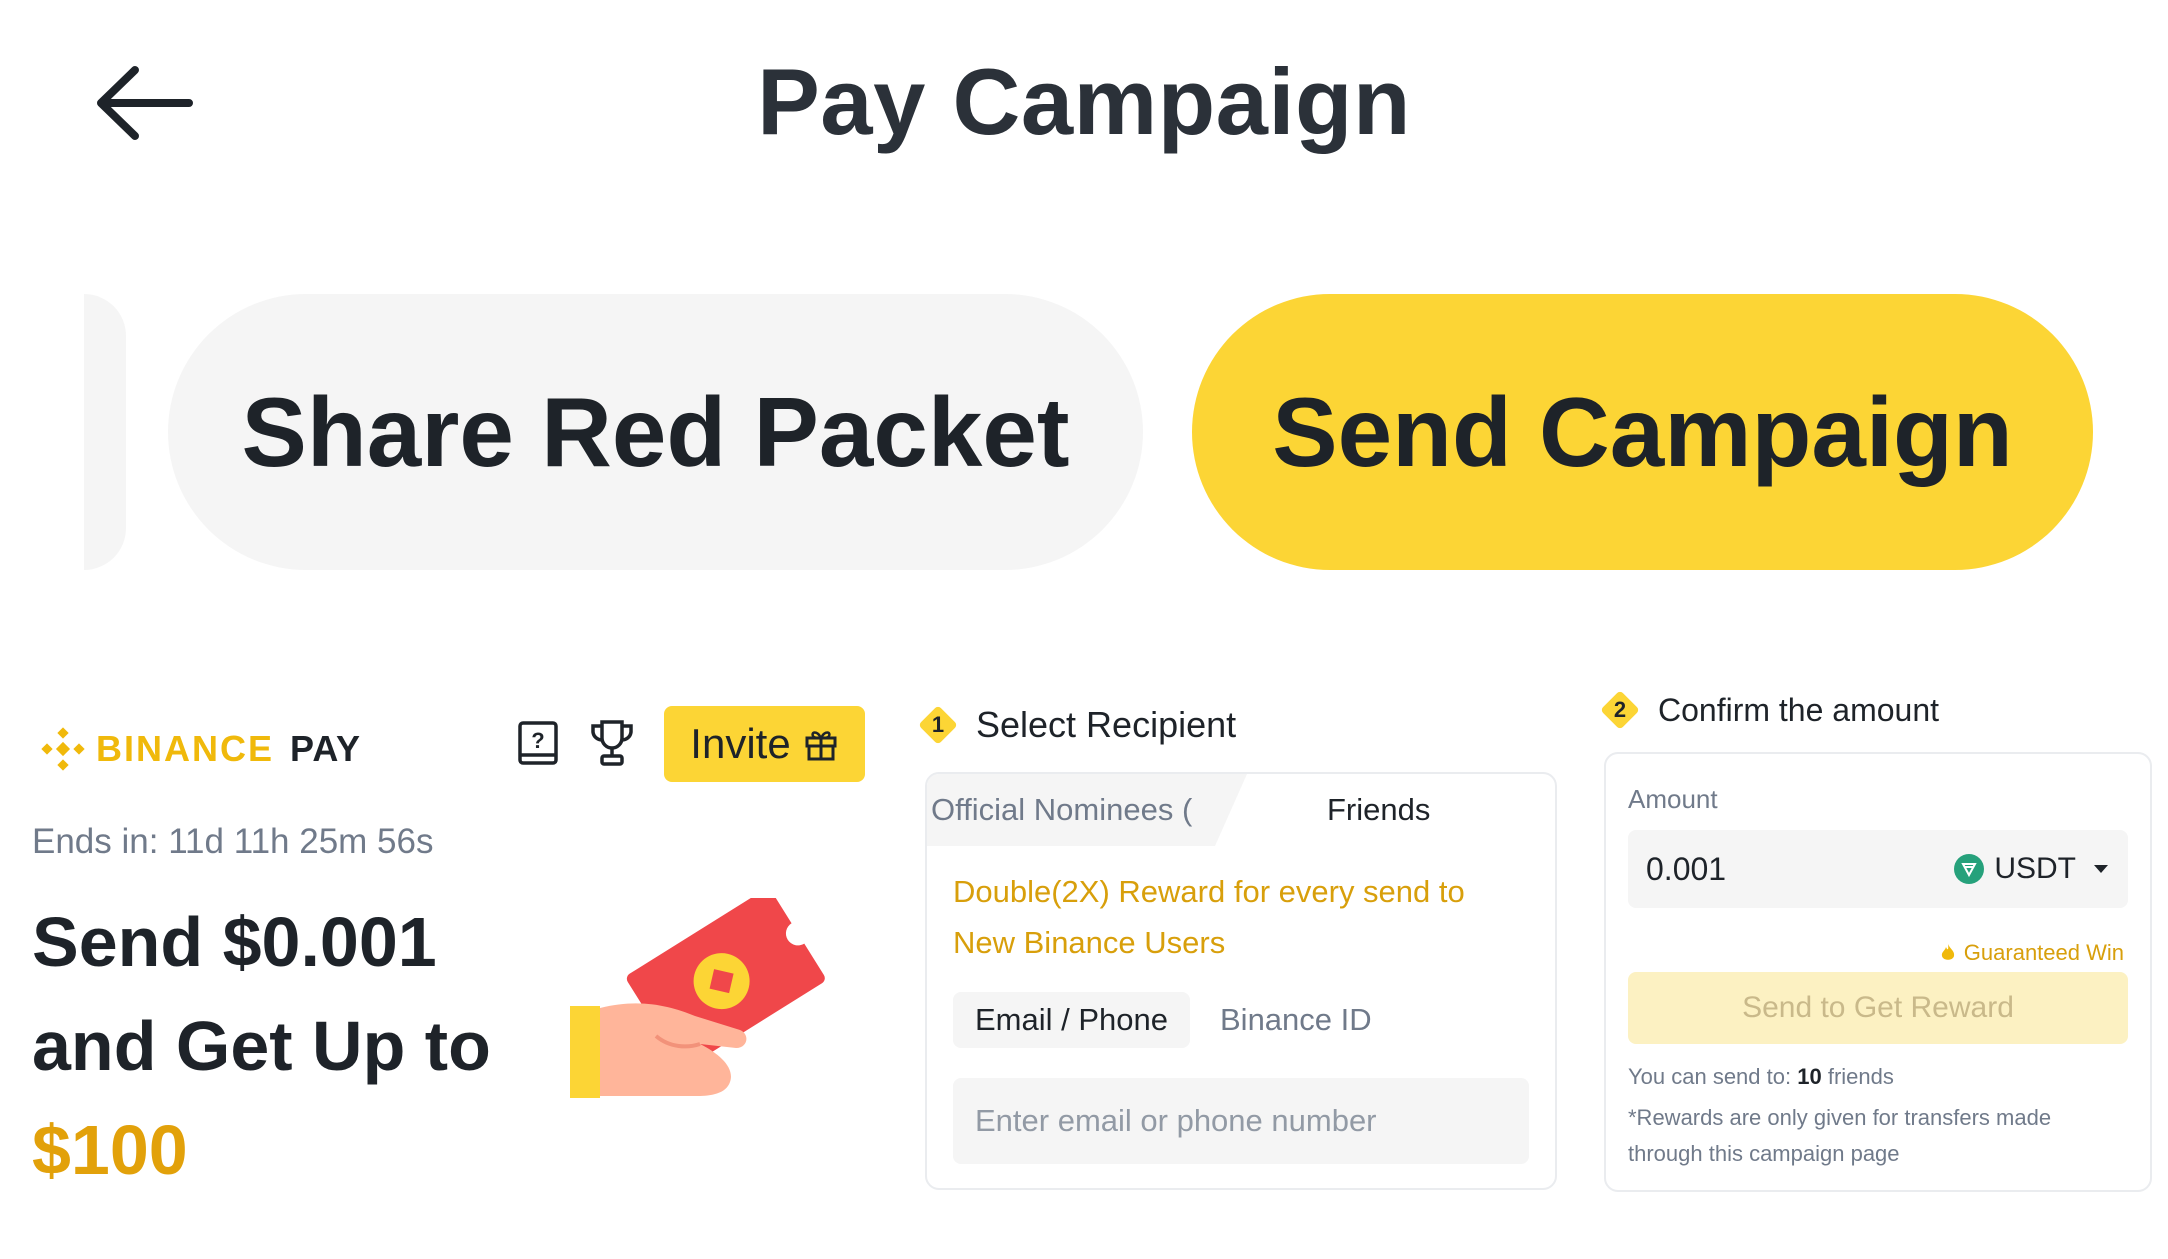  Describe the element at coordinates (110, 1150) in the screenshot. I see `headline-amount: $100` at that location.